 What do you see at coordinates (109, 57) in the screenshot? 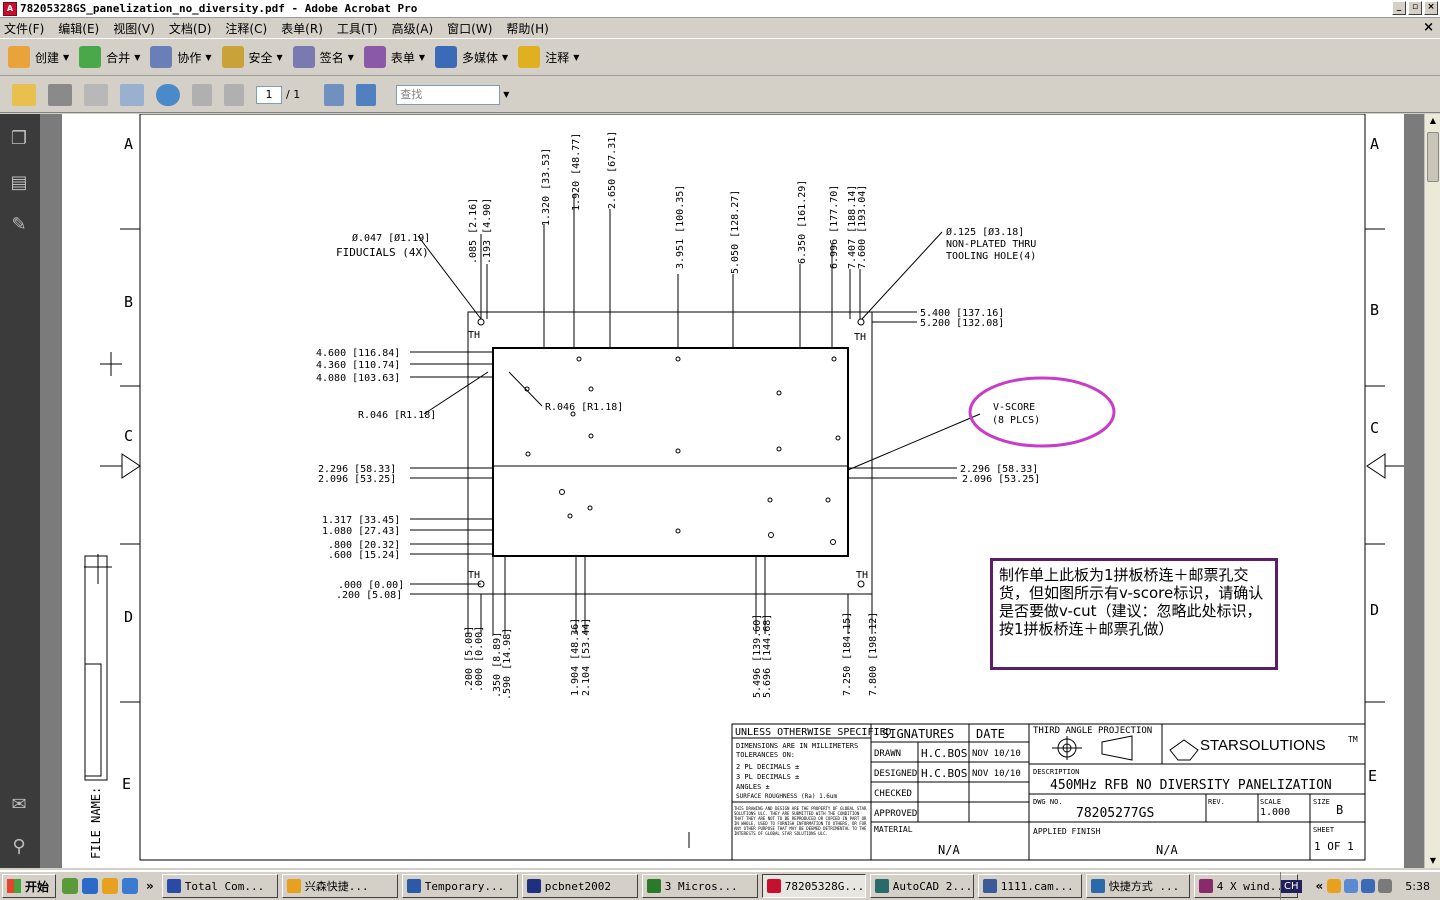
I see `combine-button: 合并 ▼` at bounding box center [109, 57].